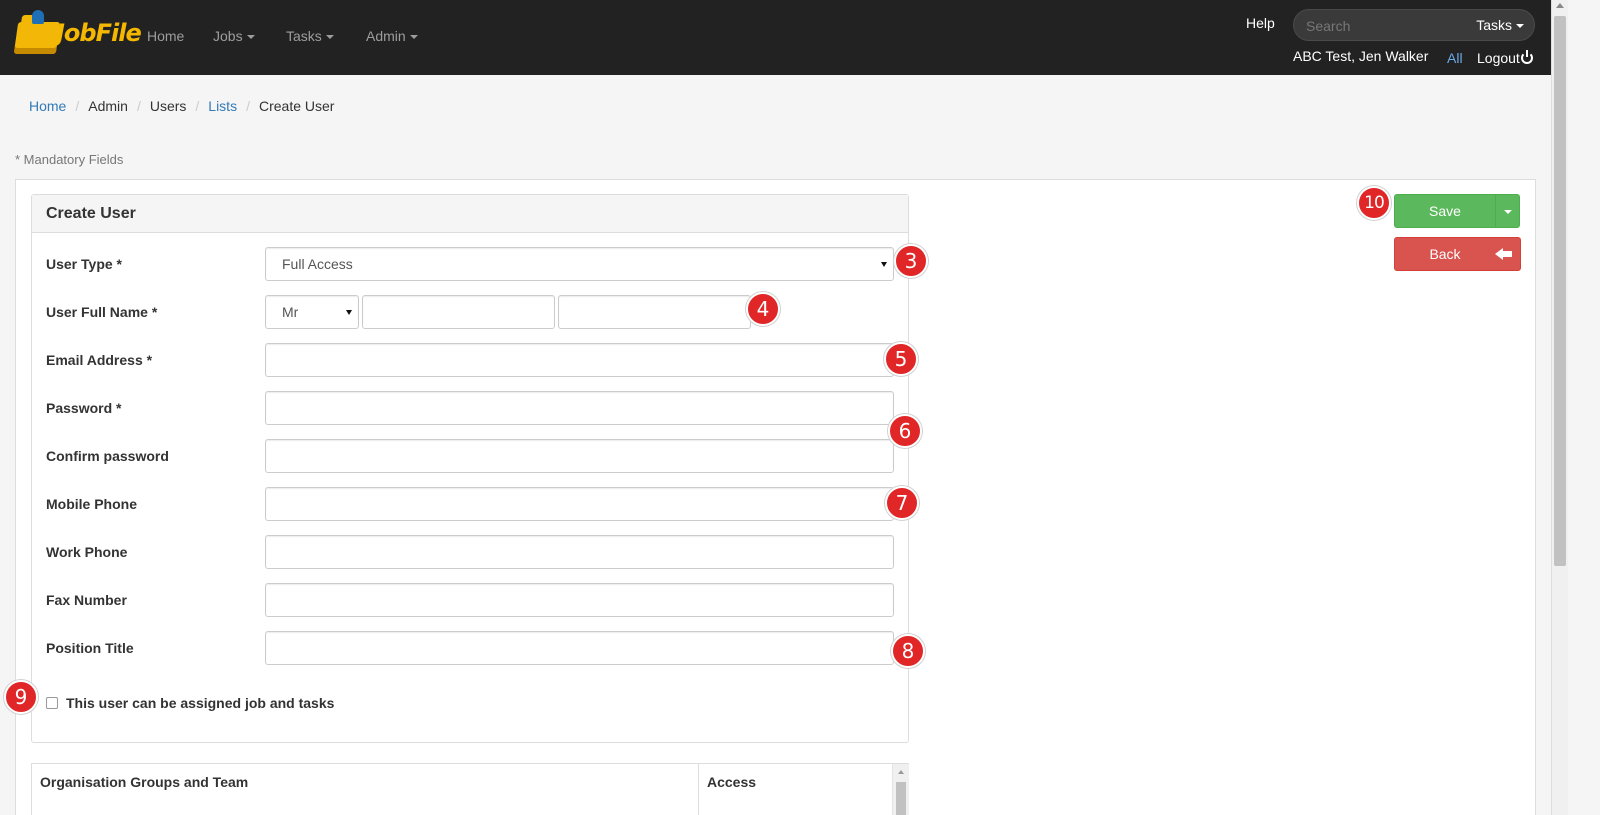 The width and height of the screenshot is (1600, 815). I want to click on page-scrollbar, so click(1559, 407).